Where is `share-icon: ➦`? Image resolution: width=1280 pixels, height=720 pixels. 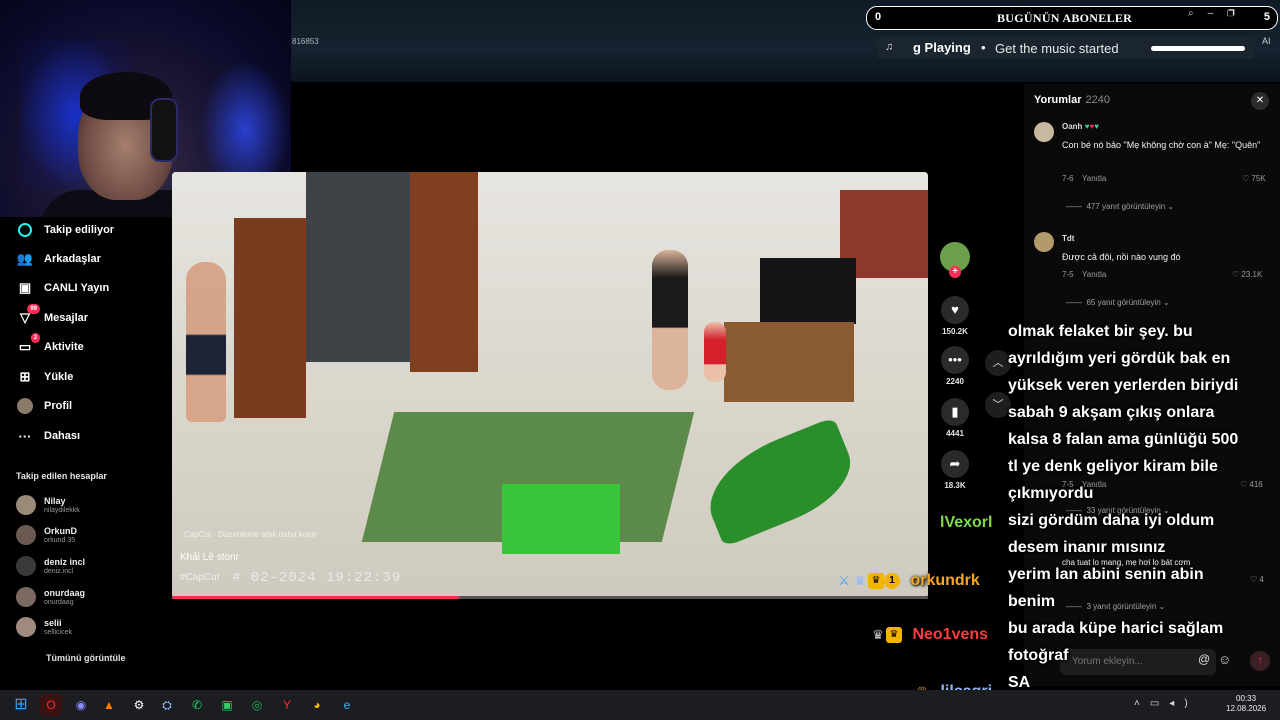
share-icon: ➦ is located at coordinates (955, 464).